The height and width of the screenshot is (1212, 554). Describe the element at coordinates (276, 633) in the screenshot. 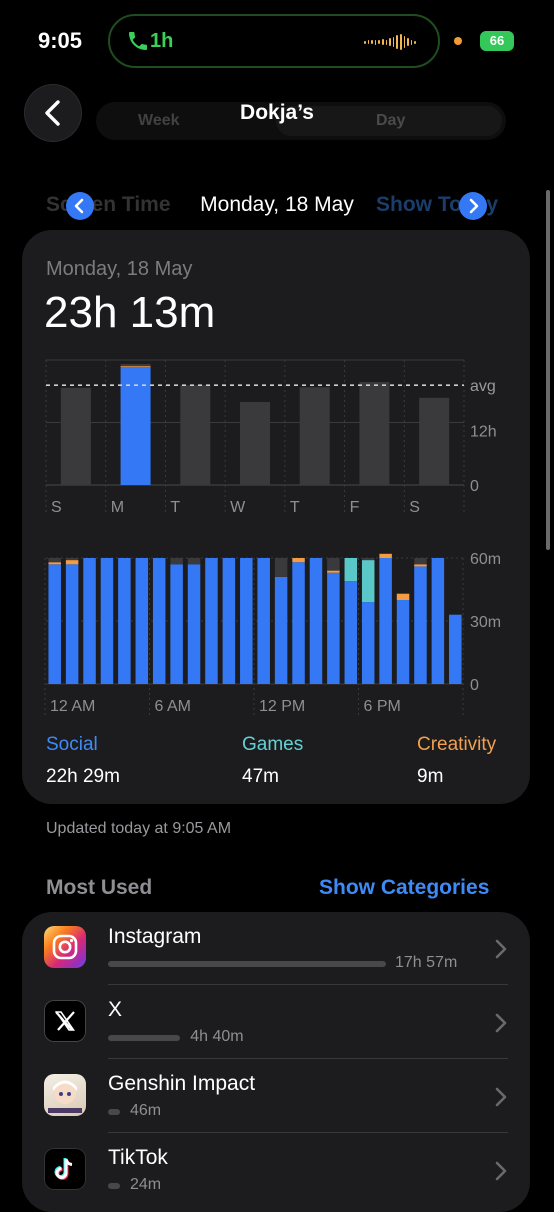

I see `hourly-usage-chart: 12 AM 6 AM 12 PM 6 PM 0 30m 60m` at that location.